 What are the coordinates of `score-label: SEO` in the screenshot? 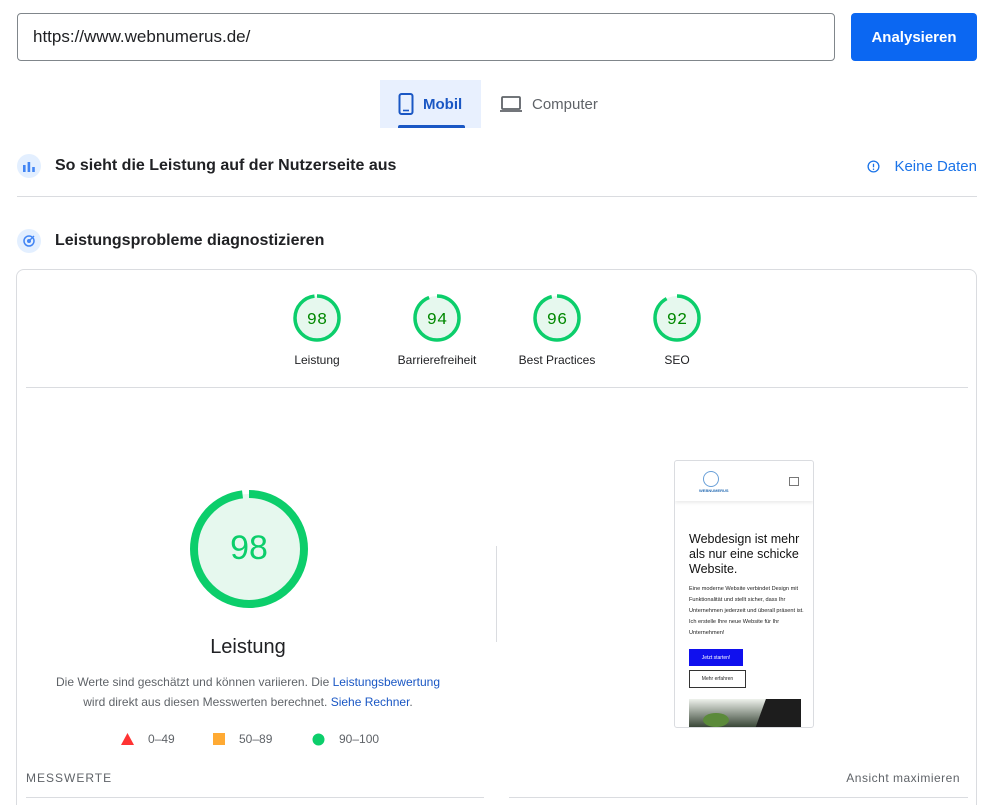 It's located at (677, 360).